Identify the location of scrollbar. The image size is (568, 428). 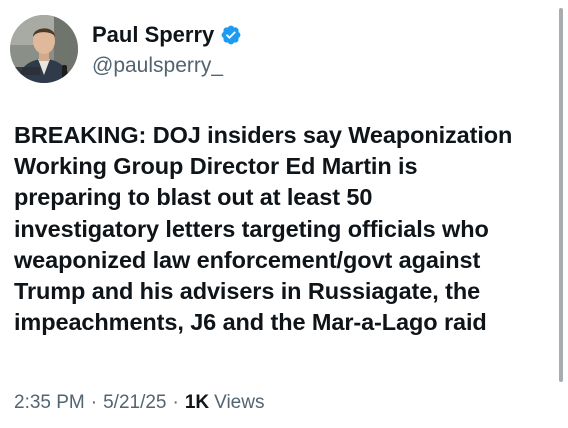
(561, 195).